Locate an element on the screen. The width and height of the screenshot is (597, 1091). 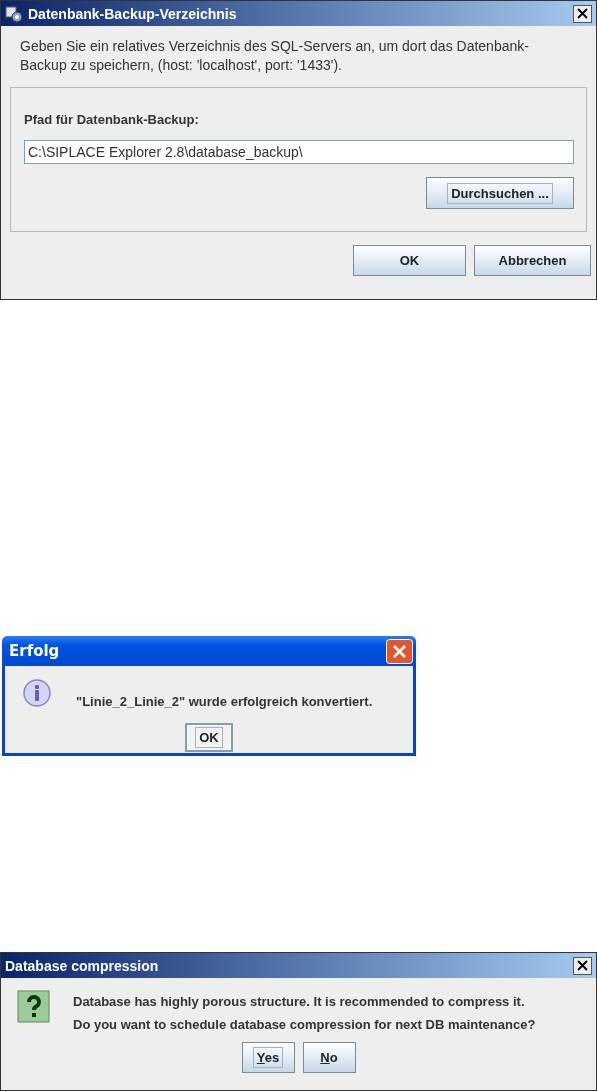
dialog-button: No is located at coordinates (329, 1057).